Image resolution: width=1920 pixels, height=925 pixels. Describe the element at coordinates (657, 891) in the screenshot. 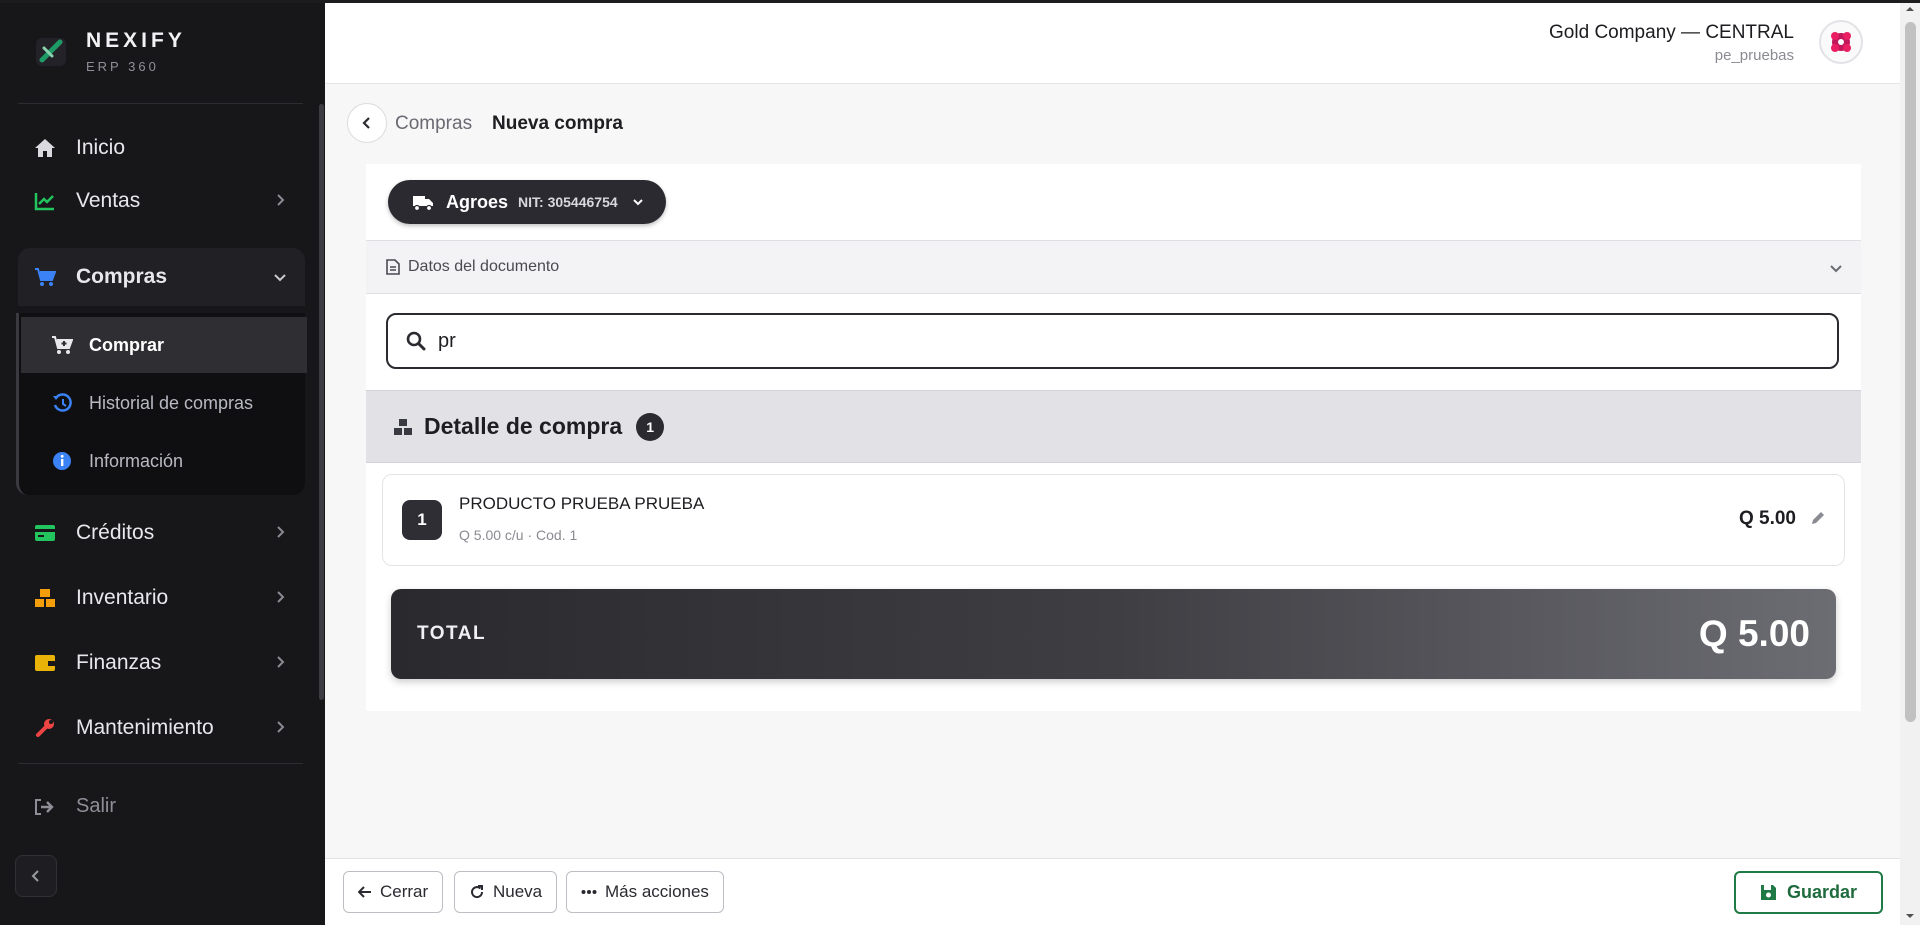

I see `more-actions-label: Más acciones` at that location.